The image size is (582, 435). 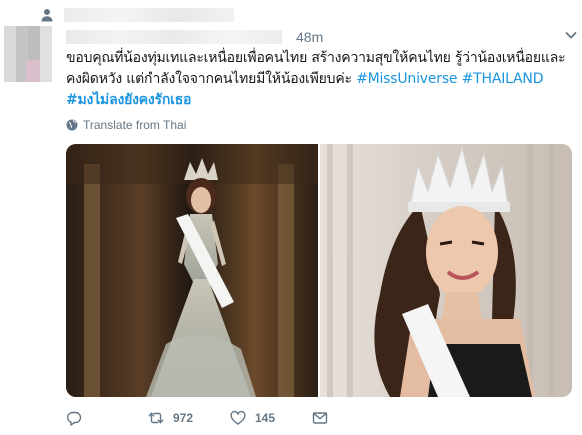 I want to click on envelope-icon, so click(x=320, y=418).